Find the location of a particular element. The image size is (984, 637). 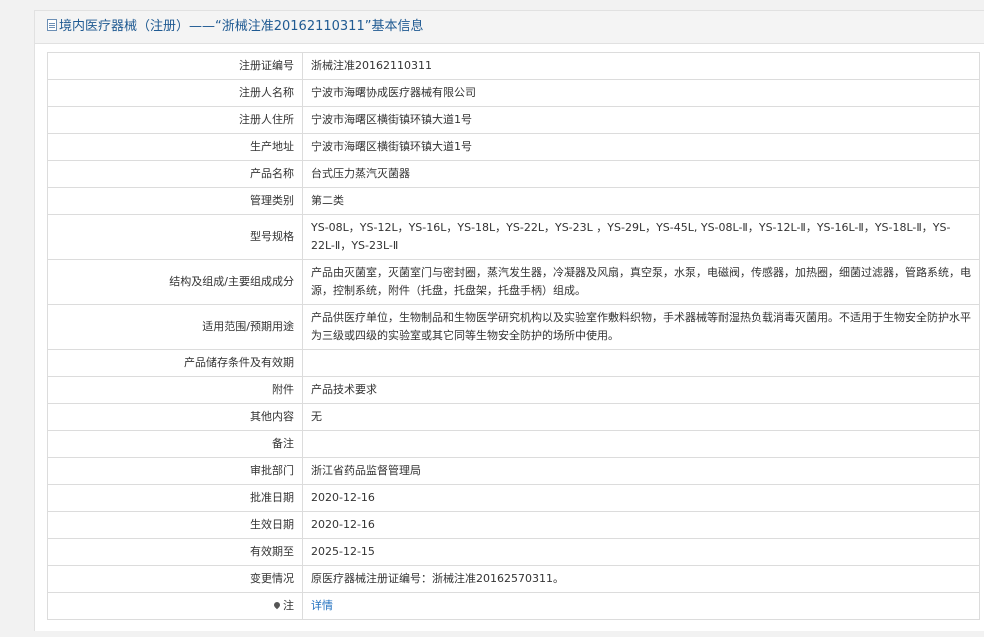

row-label: 附件 is located at coordinates (175, 390).